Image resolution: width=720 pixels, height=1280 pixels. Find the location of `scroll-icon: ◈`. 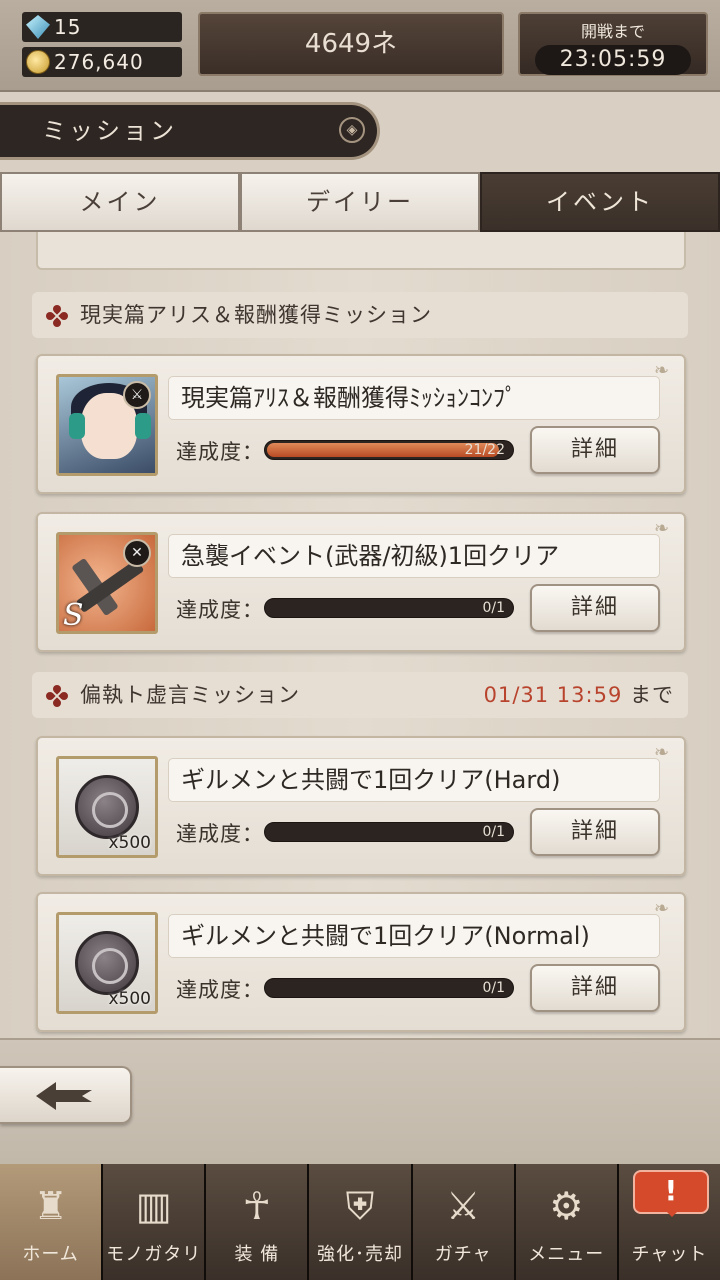

scroll-icon: ◈ is located at coordinates (352, 130).